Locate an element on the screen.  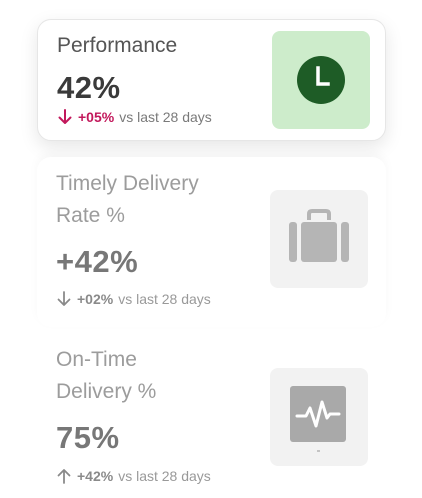
clock-icon-tile is located at coordinates (321, 80).